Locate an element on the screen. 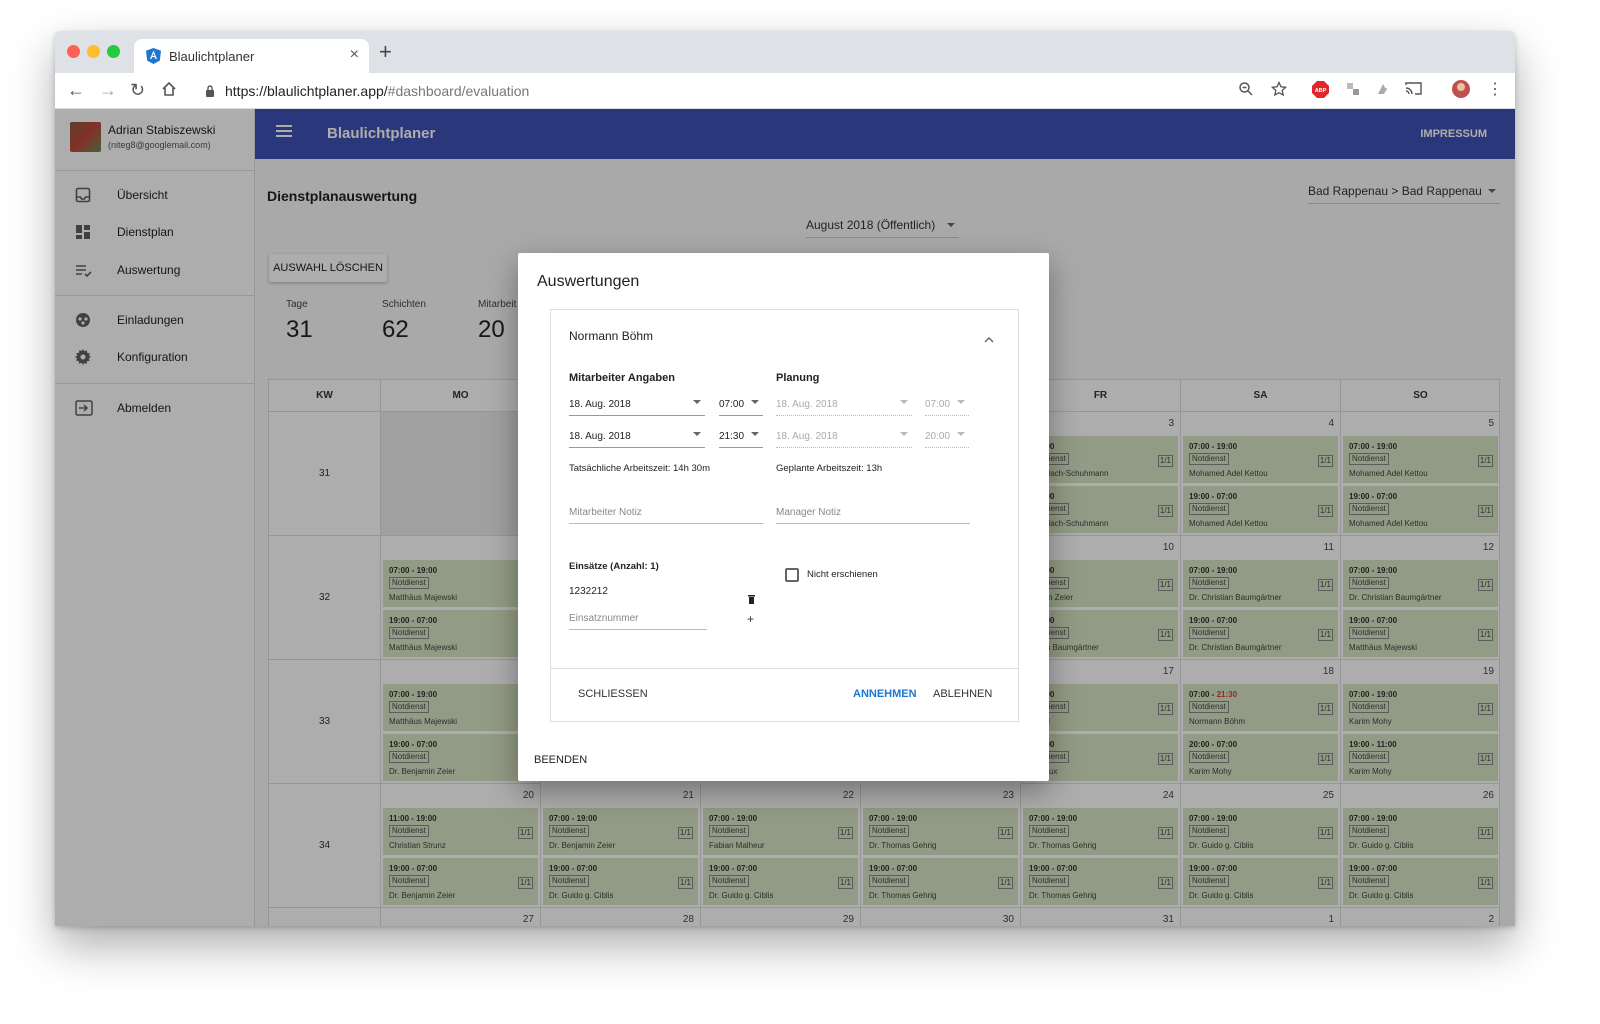  minimize-window-button is located at coordinates (93, 51).